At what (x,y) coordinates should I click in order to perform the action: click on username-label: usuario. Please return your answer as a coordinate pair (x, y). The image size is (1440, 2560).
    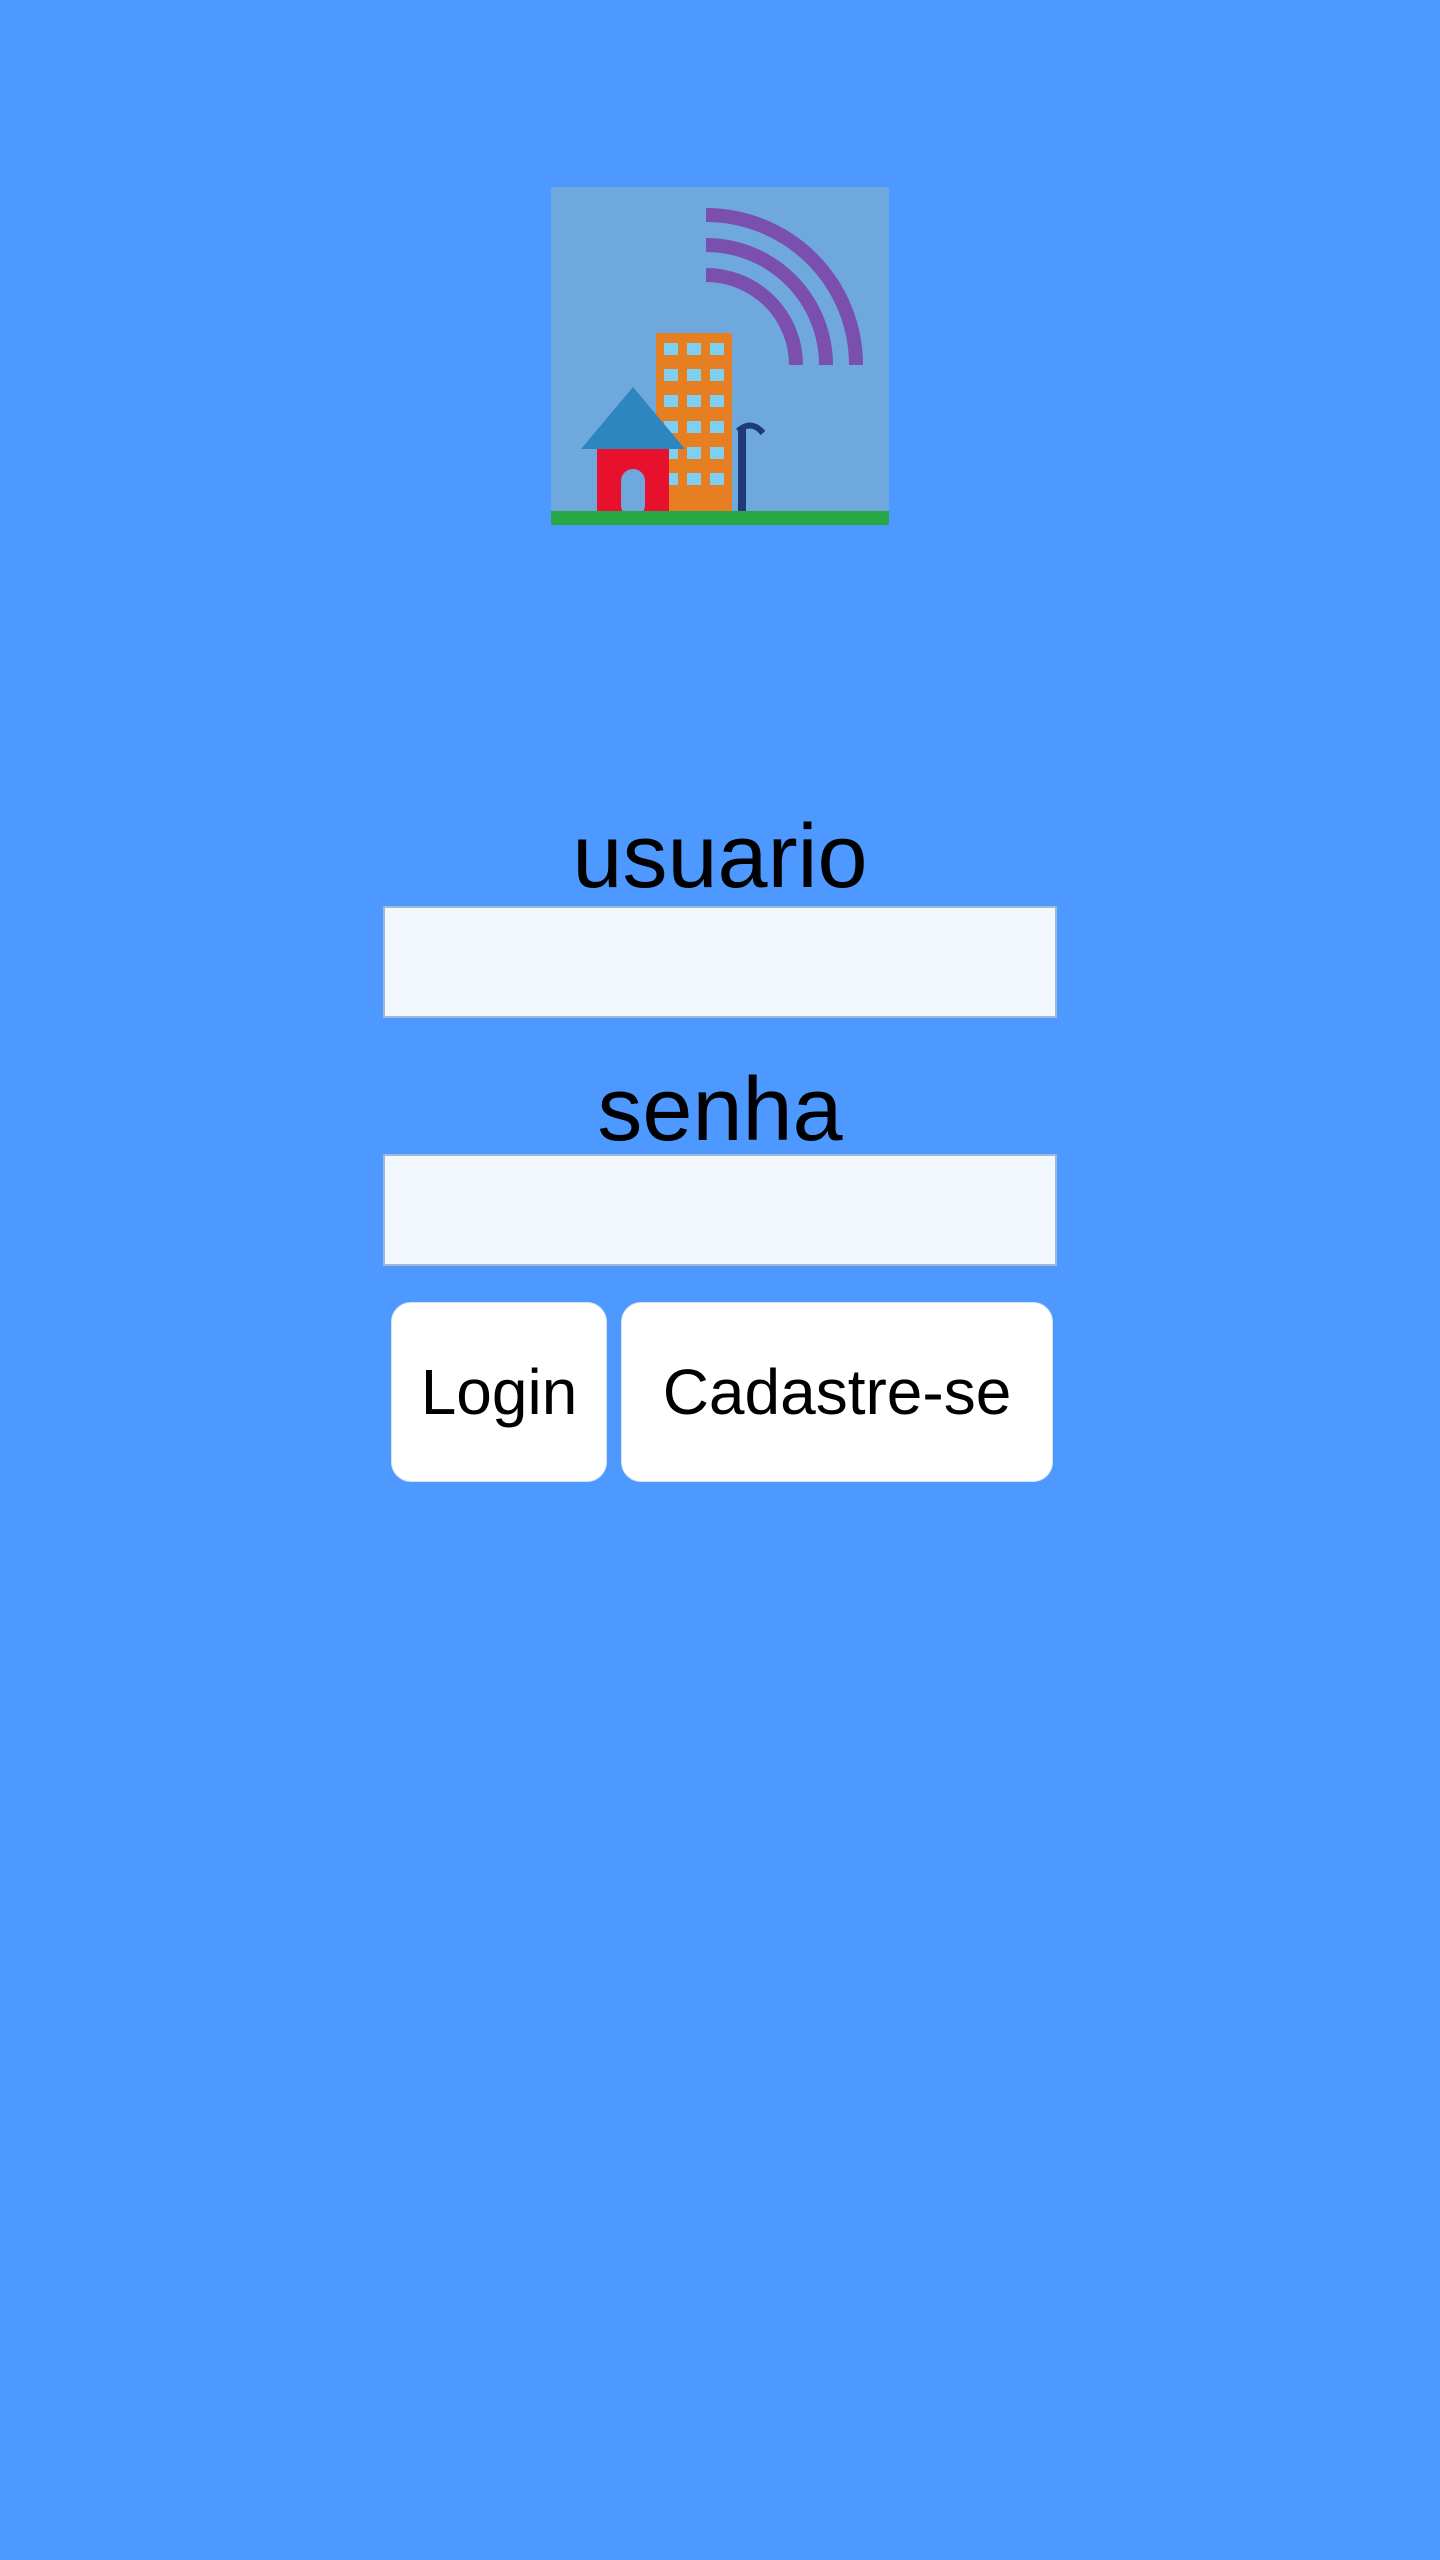
    Looking at the image, I should click on (720, 857).